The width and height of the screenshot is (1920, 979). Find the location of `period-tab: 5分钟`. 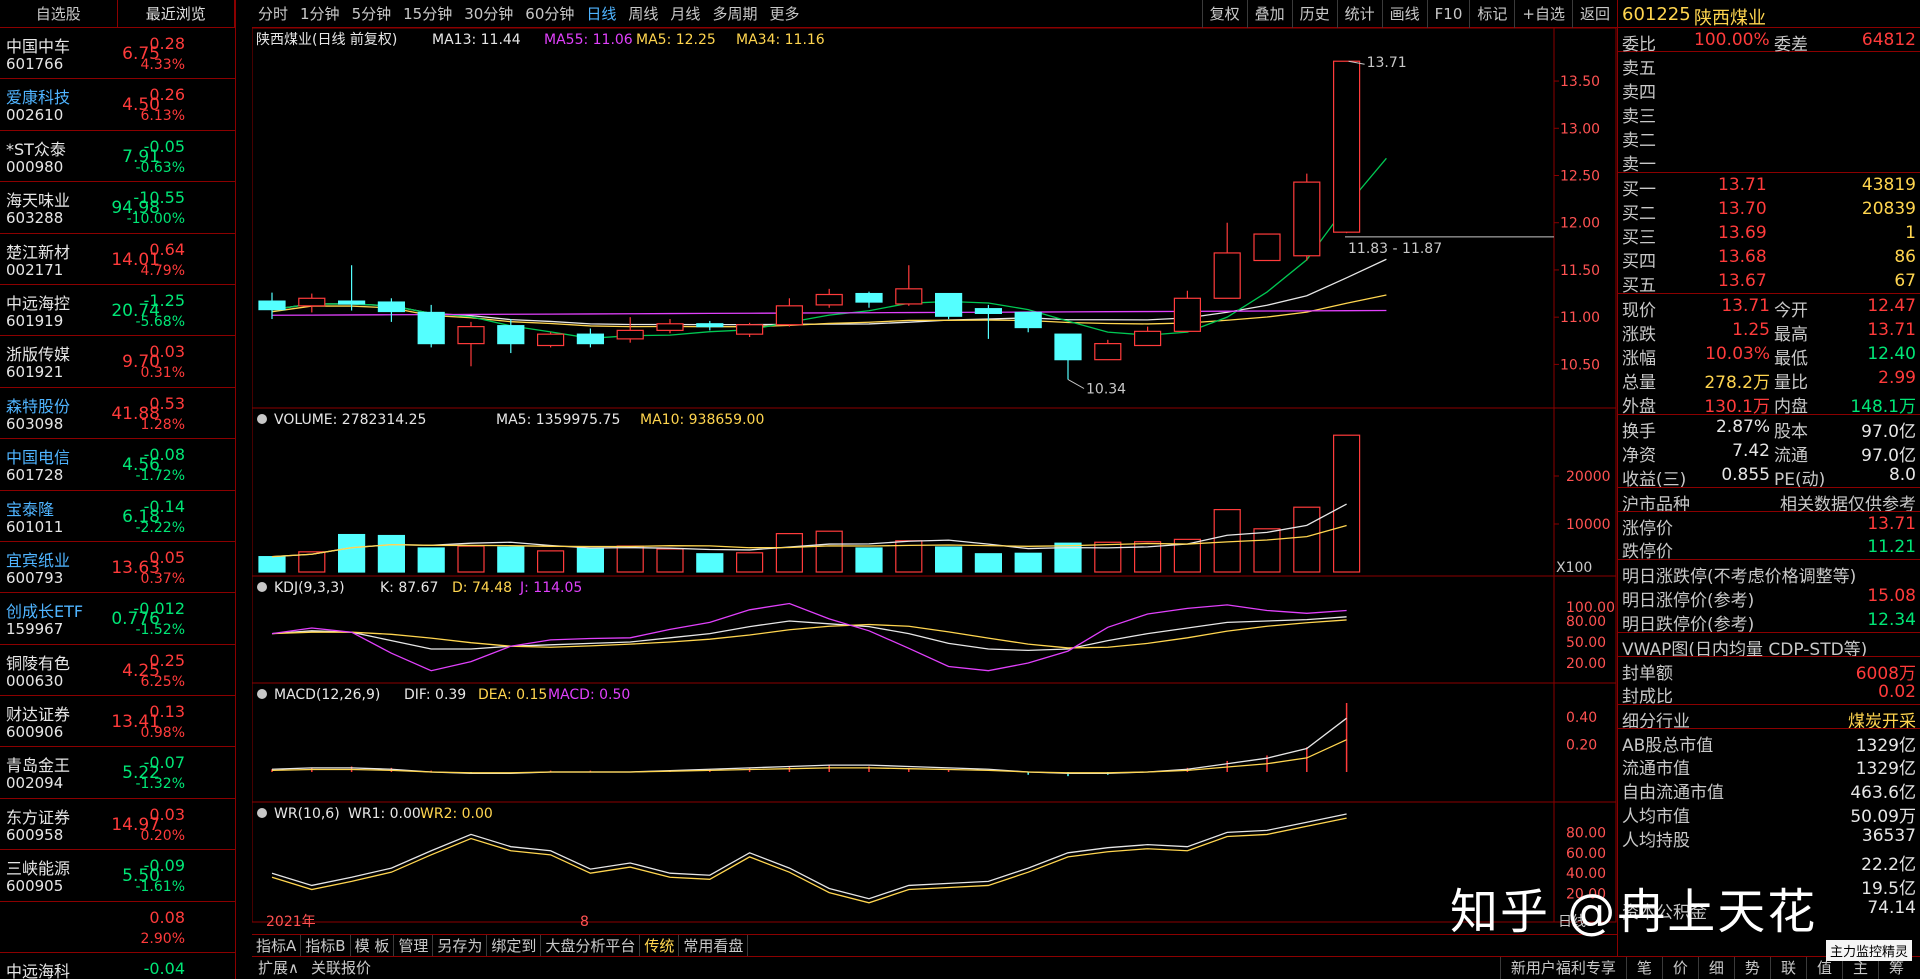

period-tab: 5分钟 is located at coordinates (372, 13).